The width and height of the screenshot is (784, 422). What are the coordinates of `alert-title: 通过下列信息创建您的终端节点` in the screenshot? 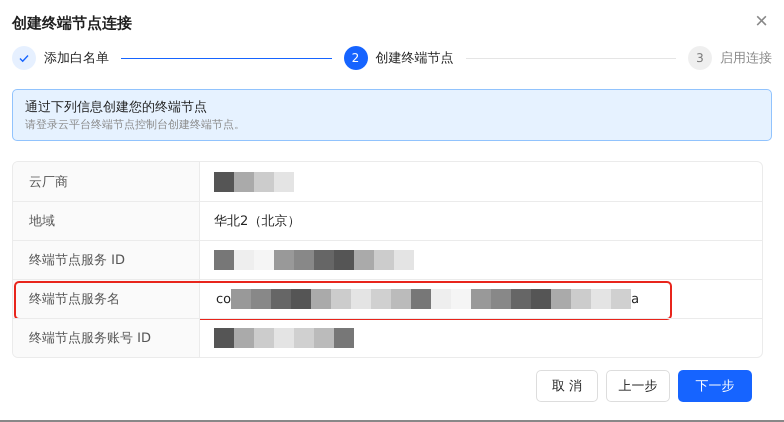 It's located at (116, 107).